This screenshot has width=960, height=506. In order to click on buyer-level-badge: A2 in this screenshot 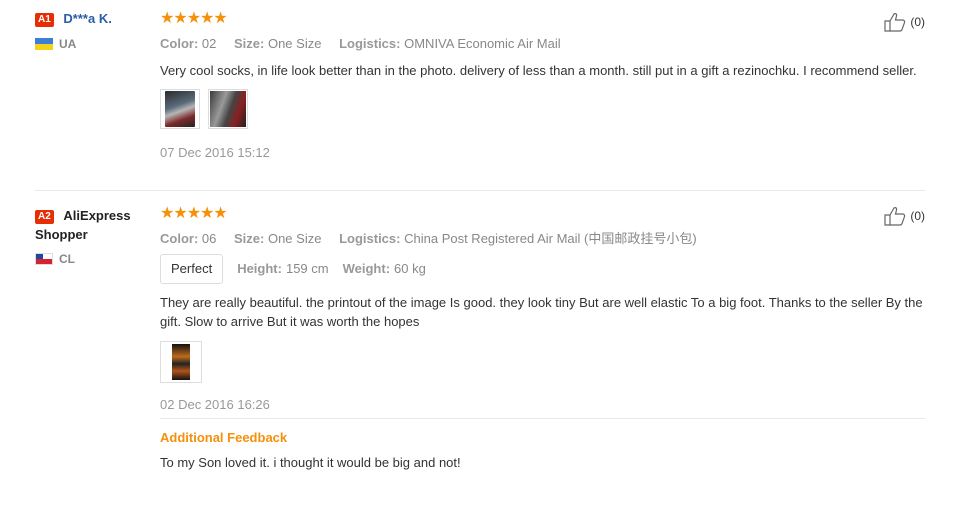, I will do `click(44, 217)`.